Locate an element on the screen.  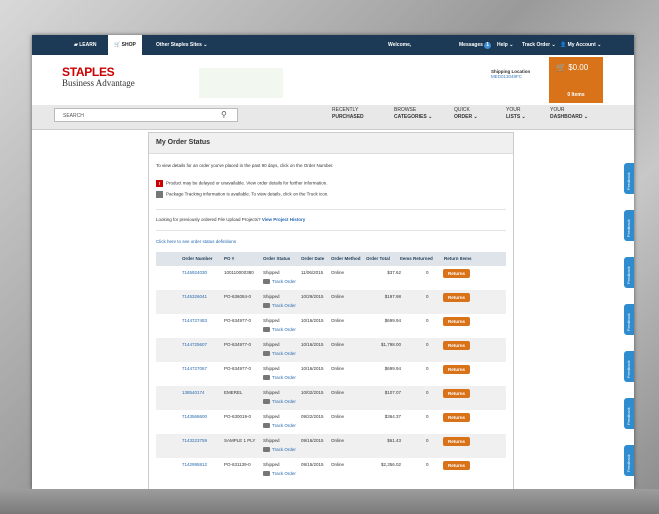
browse-line2: CATEGORIES ⌄ is located at coordinates (413, 117).